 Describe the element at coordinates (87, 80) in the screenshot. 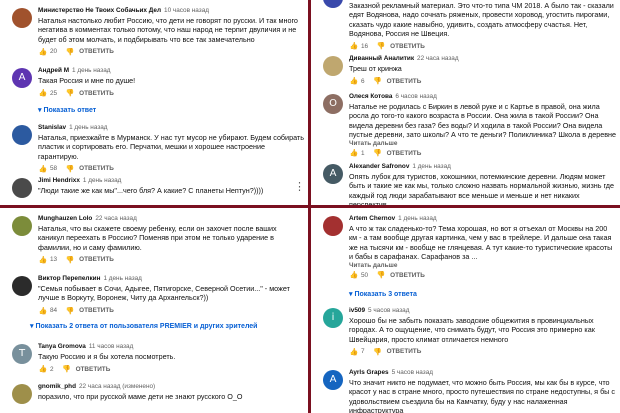

I see `comment-text: Такая Россия и мне по душе!` at that location.